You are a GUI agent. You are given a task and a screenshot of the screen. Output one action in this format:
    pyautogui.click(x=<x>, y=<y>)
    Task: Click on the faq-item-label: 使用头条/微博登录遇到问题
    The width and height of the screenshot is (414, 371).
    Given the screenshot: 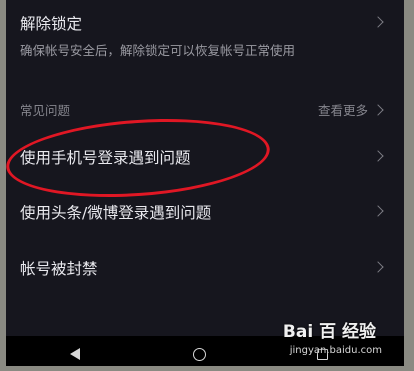 What is the action you would take?
    pyautogui.click(x=116, y=213)
    